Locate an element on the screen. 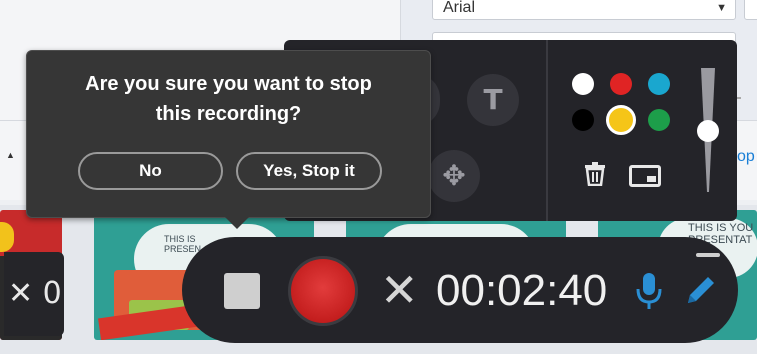 This screenshot has width=757, height=354. color-swatch-cyan is located at coordinates (659, 84).